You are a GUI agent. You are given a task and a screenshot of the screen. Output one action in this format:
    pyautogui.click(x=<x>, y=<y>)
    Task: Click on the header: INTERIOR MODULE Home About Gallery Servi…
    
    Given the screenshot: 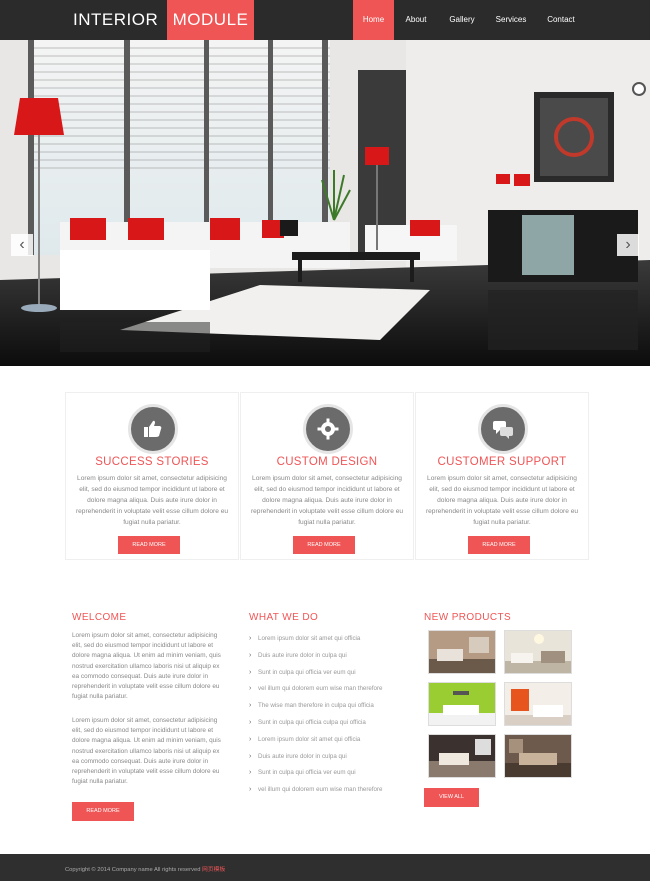 What is the action you would take?
    pyautogui.click(x=325, y=20)
    